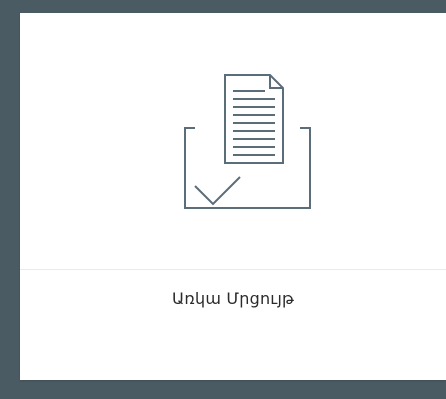  I want to click on document-in-tray-check-icon, so click(240, 153).